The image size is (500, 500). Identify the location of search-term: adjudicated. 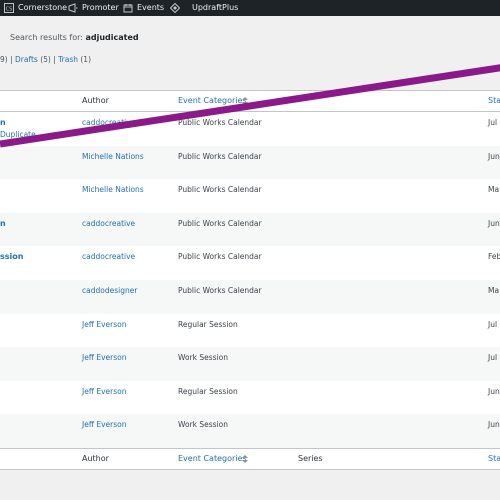
(112, 37).